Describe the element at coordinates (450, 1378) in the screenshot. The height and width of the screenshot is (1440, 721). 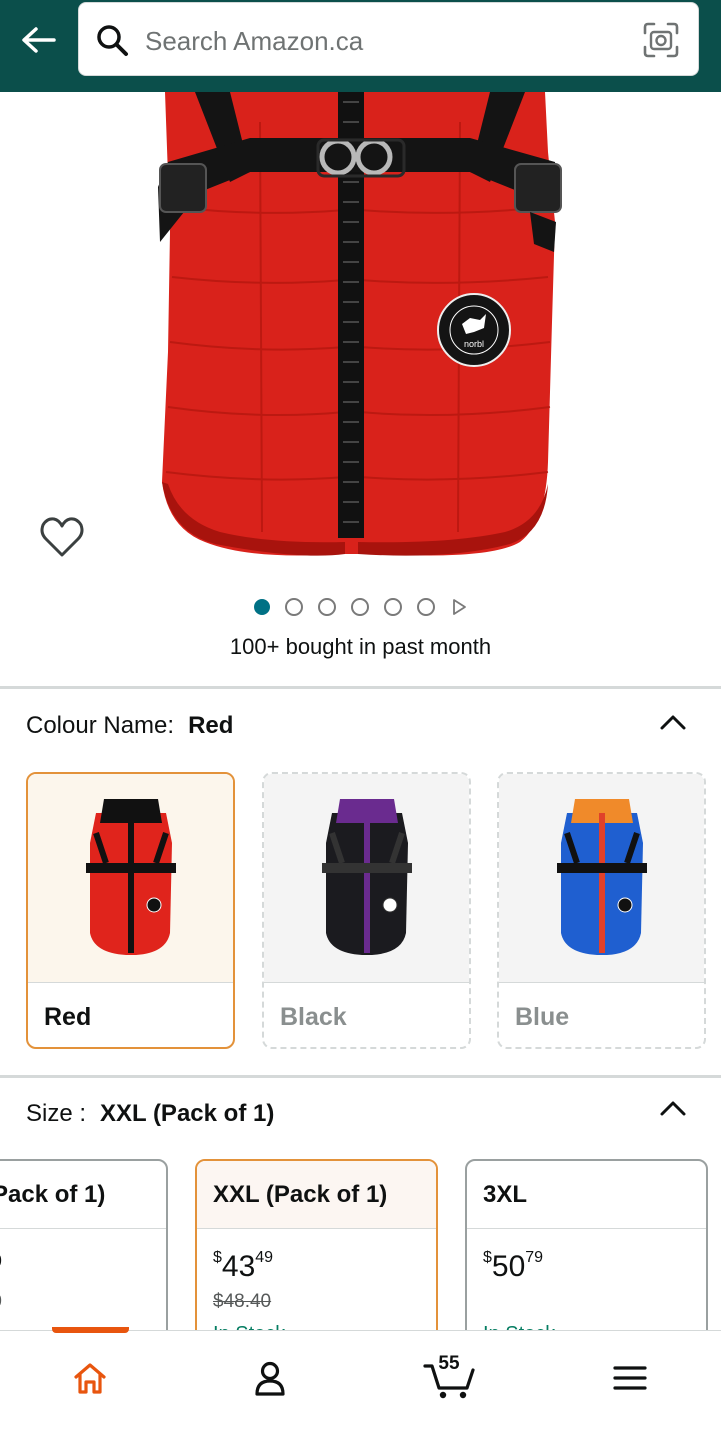
I see `nav-cart: 55` at that location.